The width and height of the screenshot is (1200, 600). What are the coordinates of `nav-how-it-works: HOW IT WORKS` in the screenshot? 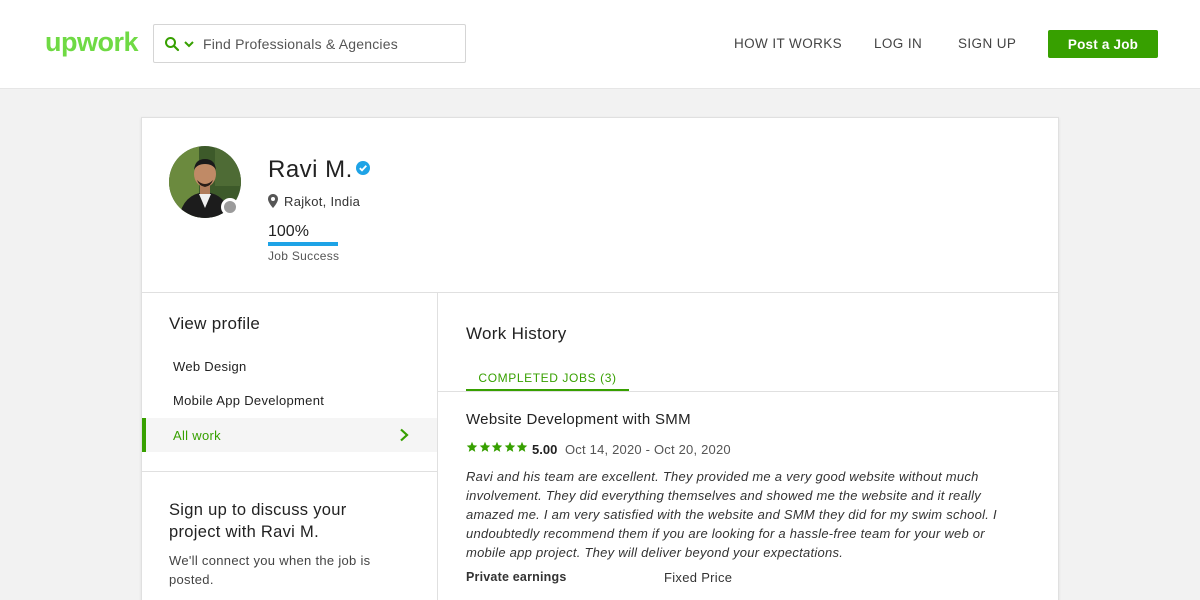 It's located at (788, 43).